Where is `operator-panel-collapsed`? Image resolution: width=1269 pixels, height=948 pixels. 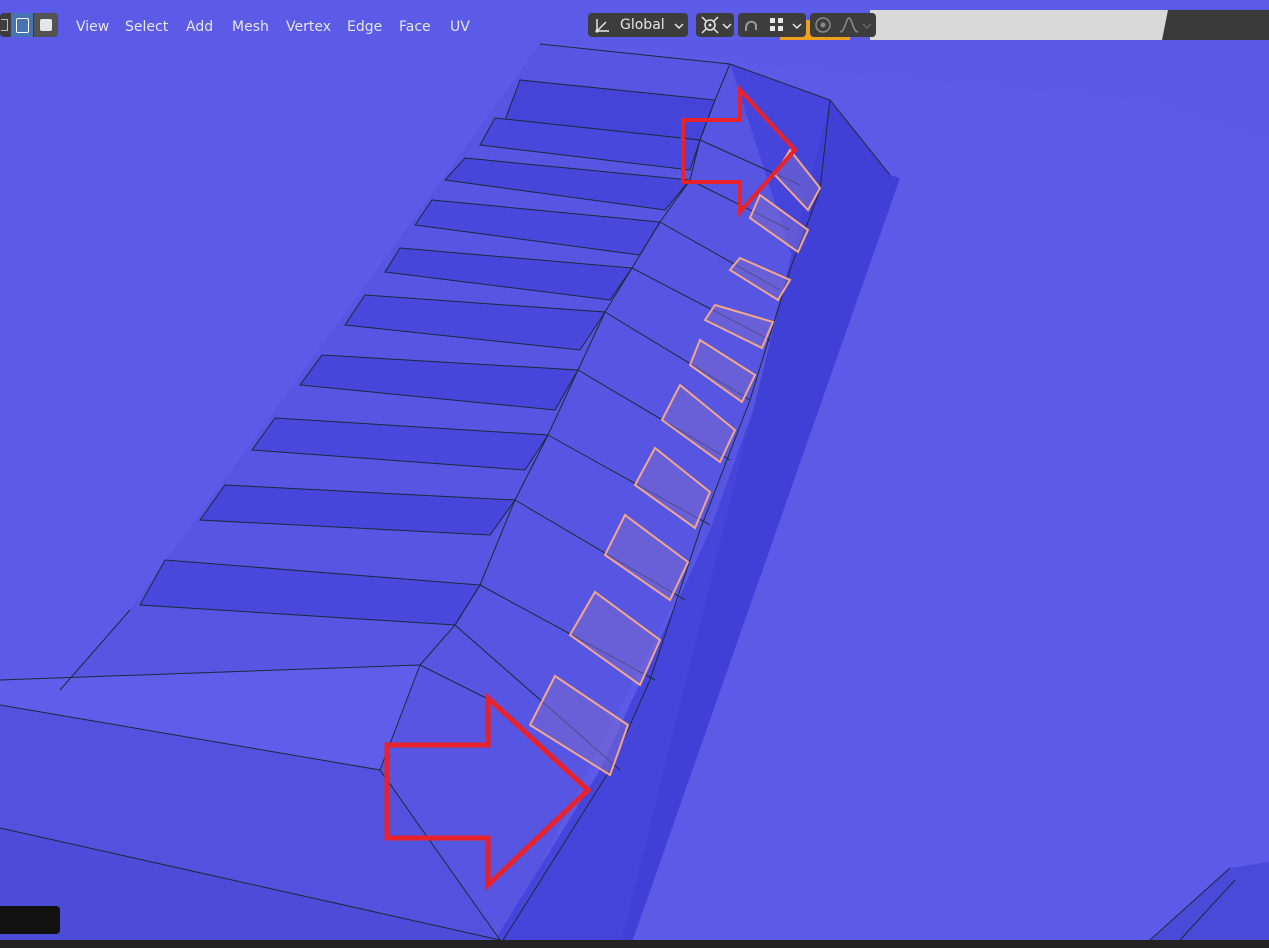 operator-panel-collapsed is located at coordinates (30, 920).